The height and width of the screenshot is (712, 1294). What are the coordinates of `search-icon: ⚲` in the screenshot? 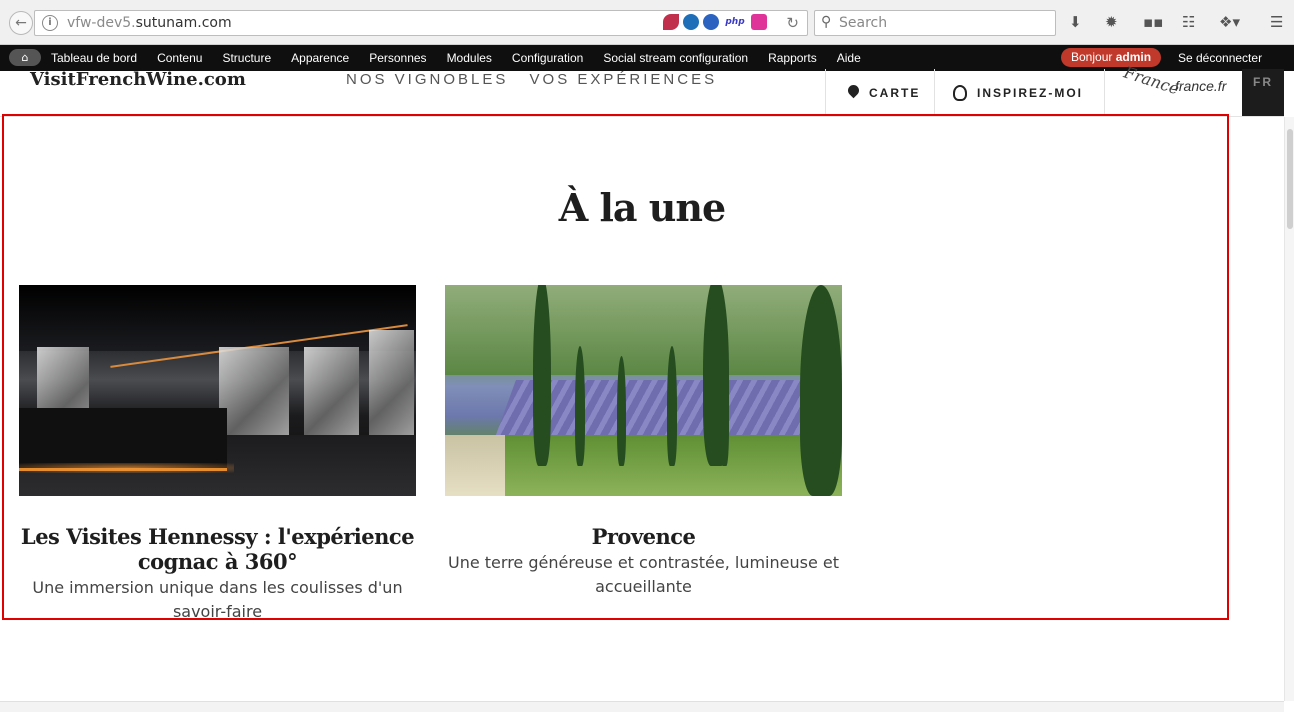 It's located at (826, 22).